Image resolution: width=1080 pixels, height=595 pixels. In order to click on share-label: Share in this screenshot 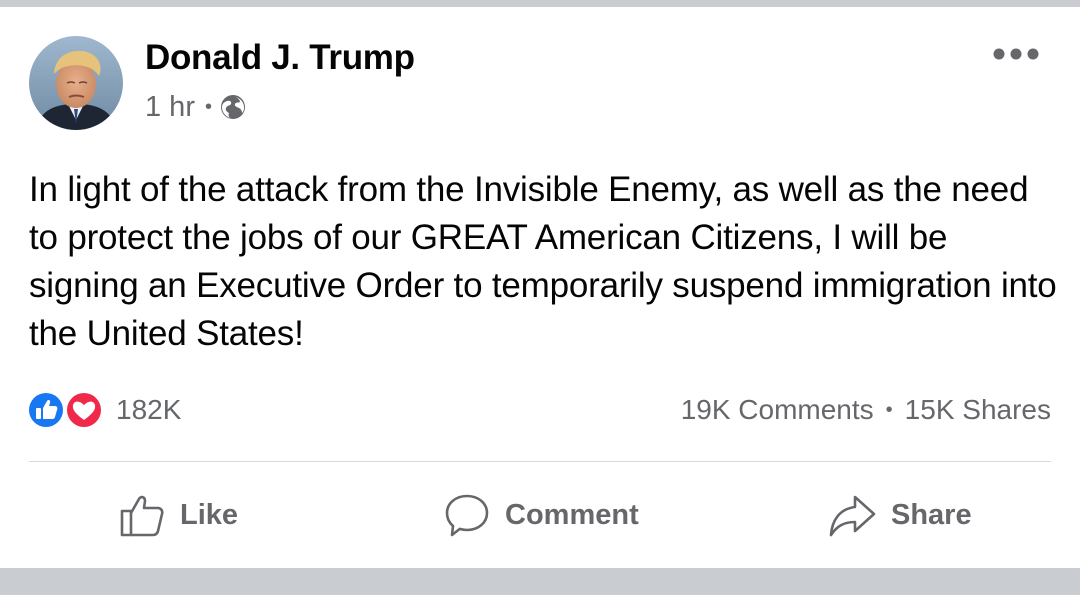, I will do `click(931, 514)`.